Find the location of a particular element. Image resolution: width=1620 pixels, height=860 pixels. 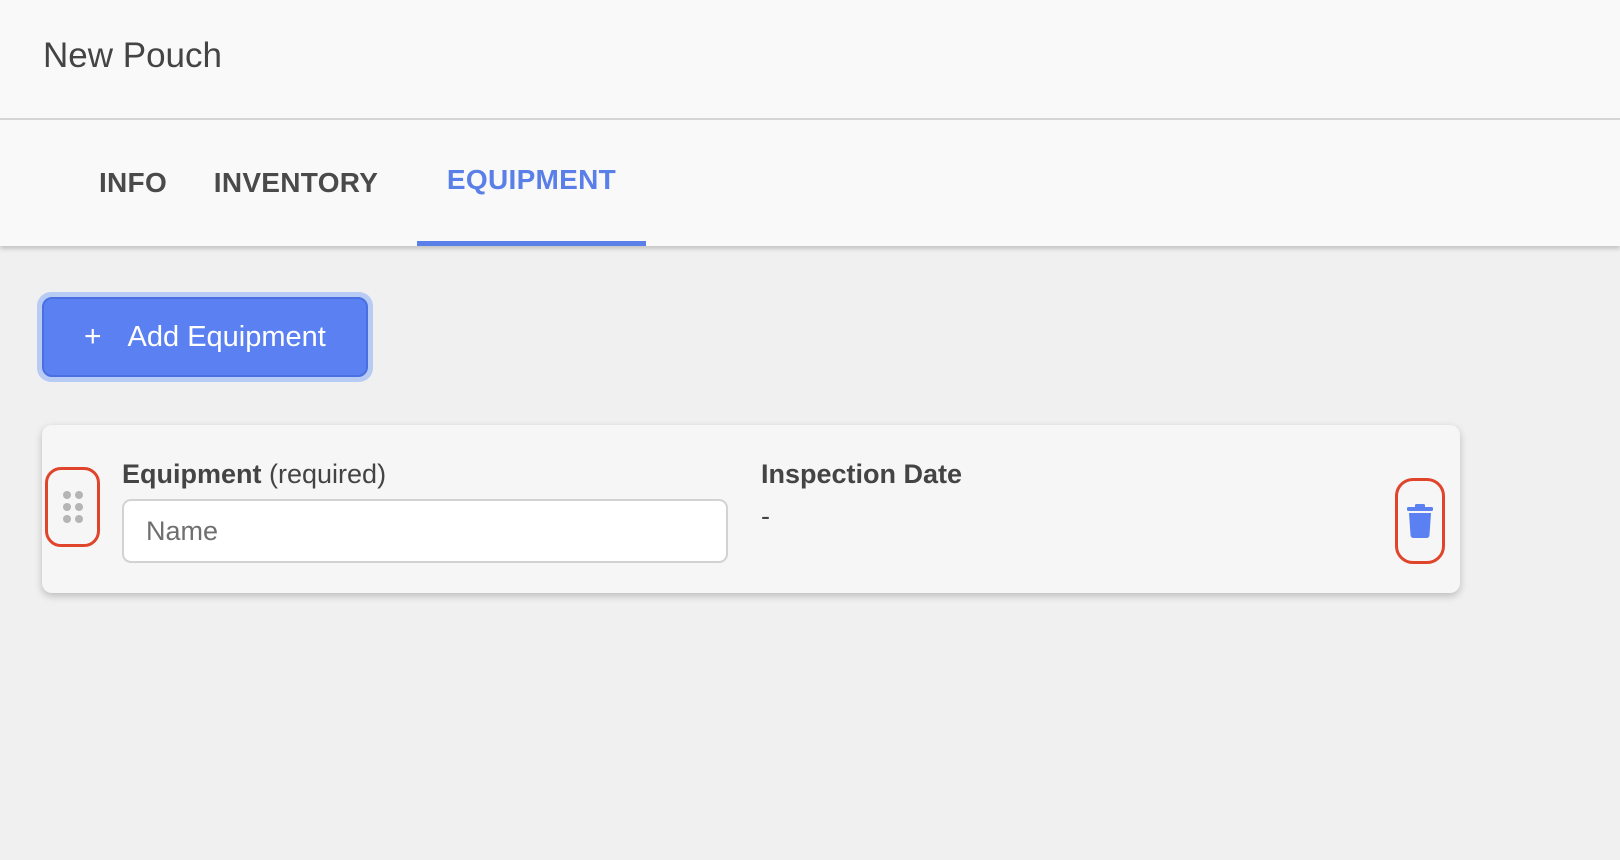

add-equipment-button: + Add Equipment is located at coordinates (205, 337).